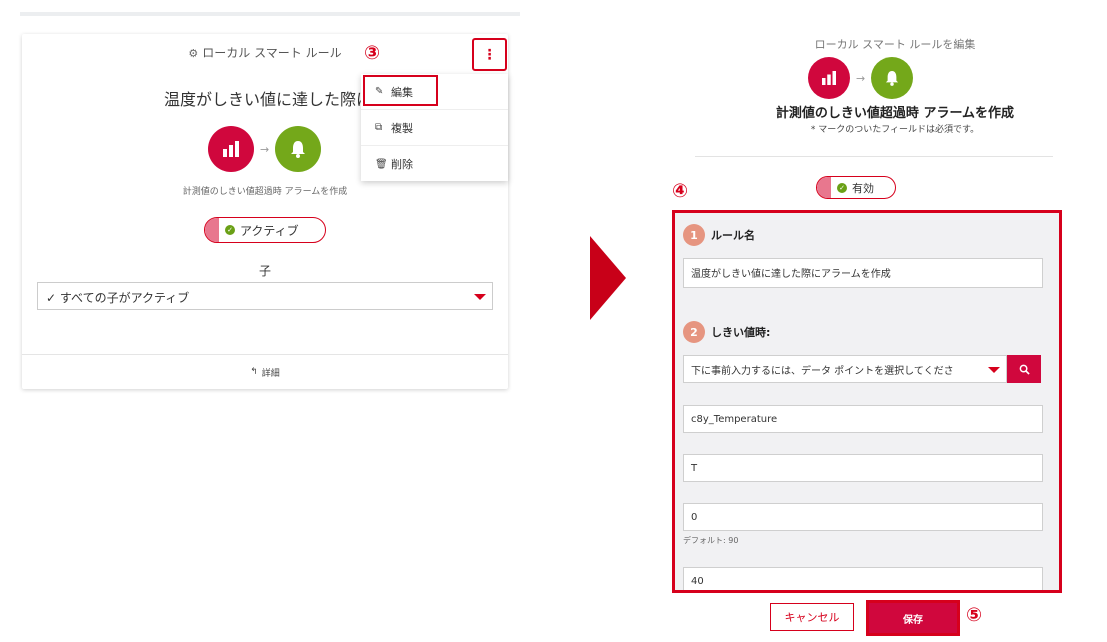 This screenshot has height=642, width=1107. I want to click on step-3-marker: ③, so click(372, 53).